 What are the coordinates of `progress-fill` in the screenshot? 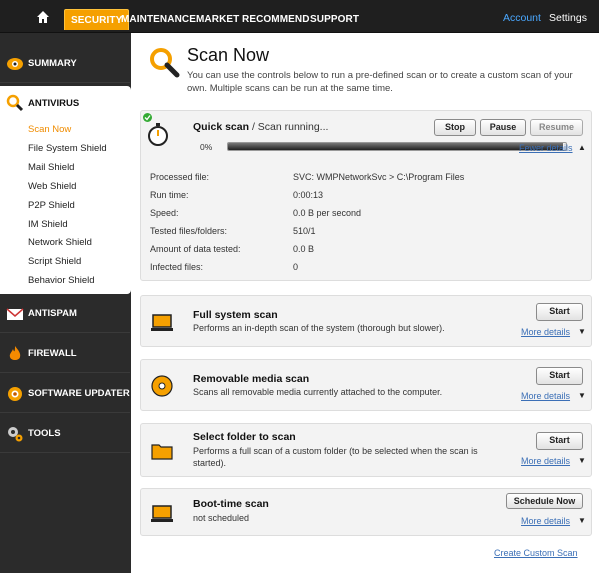 It's located at (395, 146).